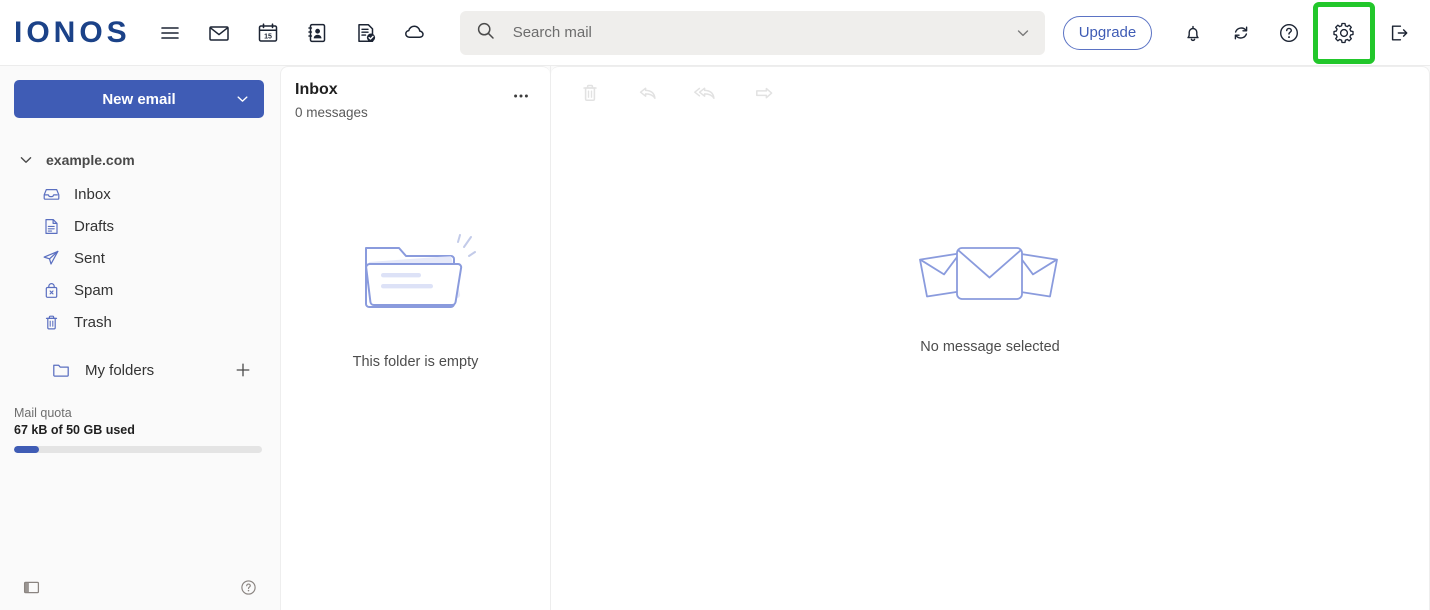  What do you see at coordinates (415, 93) in the screenshot?
I see `message-list-header: Inbox 0 messages` at bounding box center [415, 93].